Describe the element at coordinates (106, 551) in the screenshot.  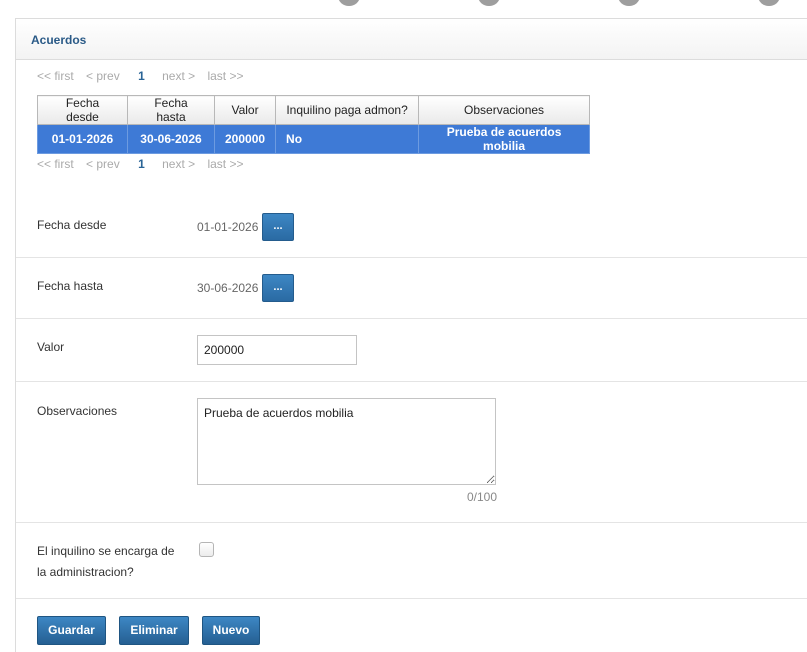
I see `admin-label-line1: El inquilino se encarga de` at that location.